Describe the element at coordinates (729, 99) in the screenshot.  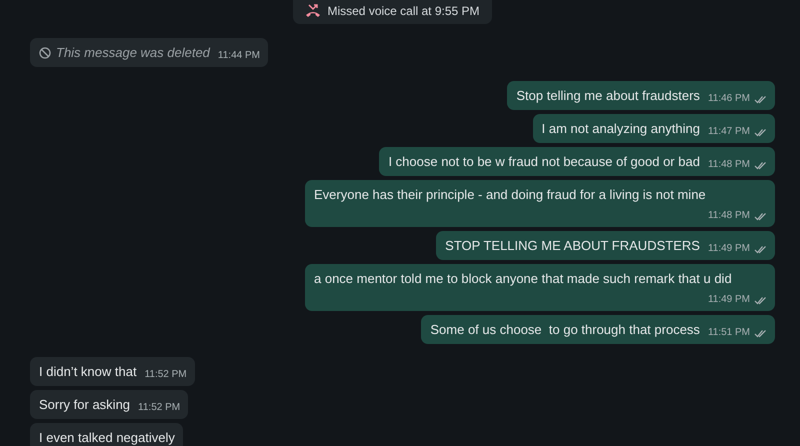
I see `message-time: 11:46 PM` at that location.